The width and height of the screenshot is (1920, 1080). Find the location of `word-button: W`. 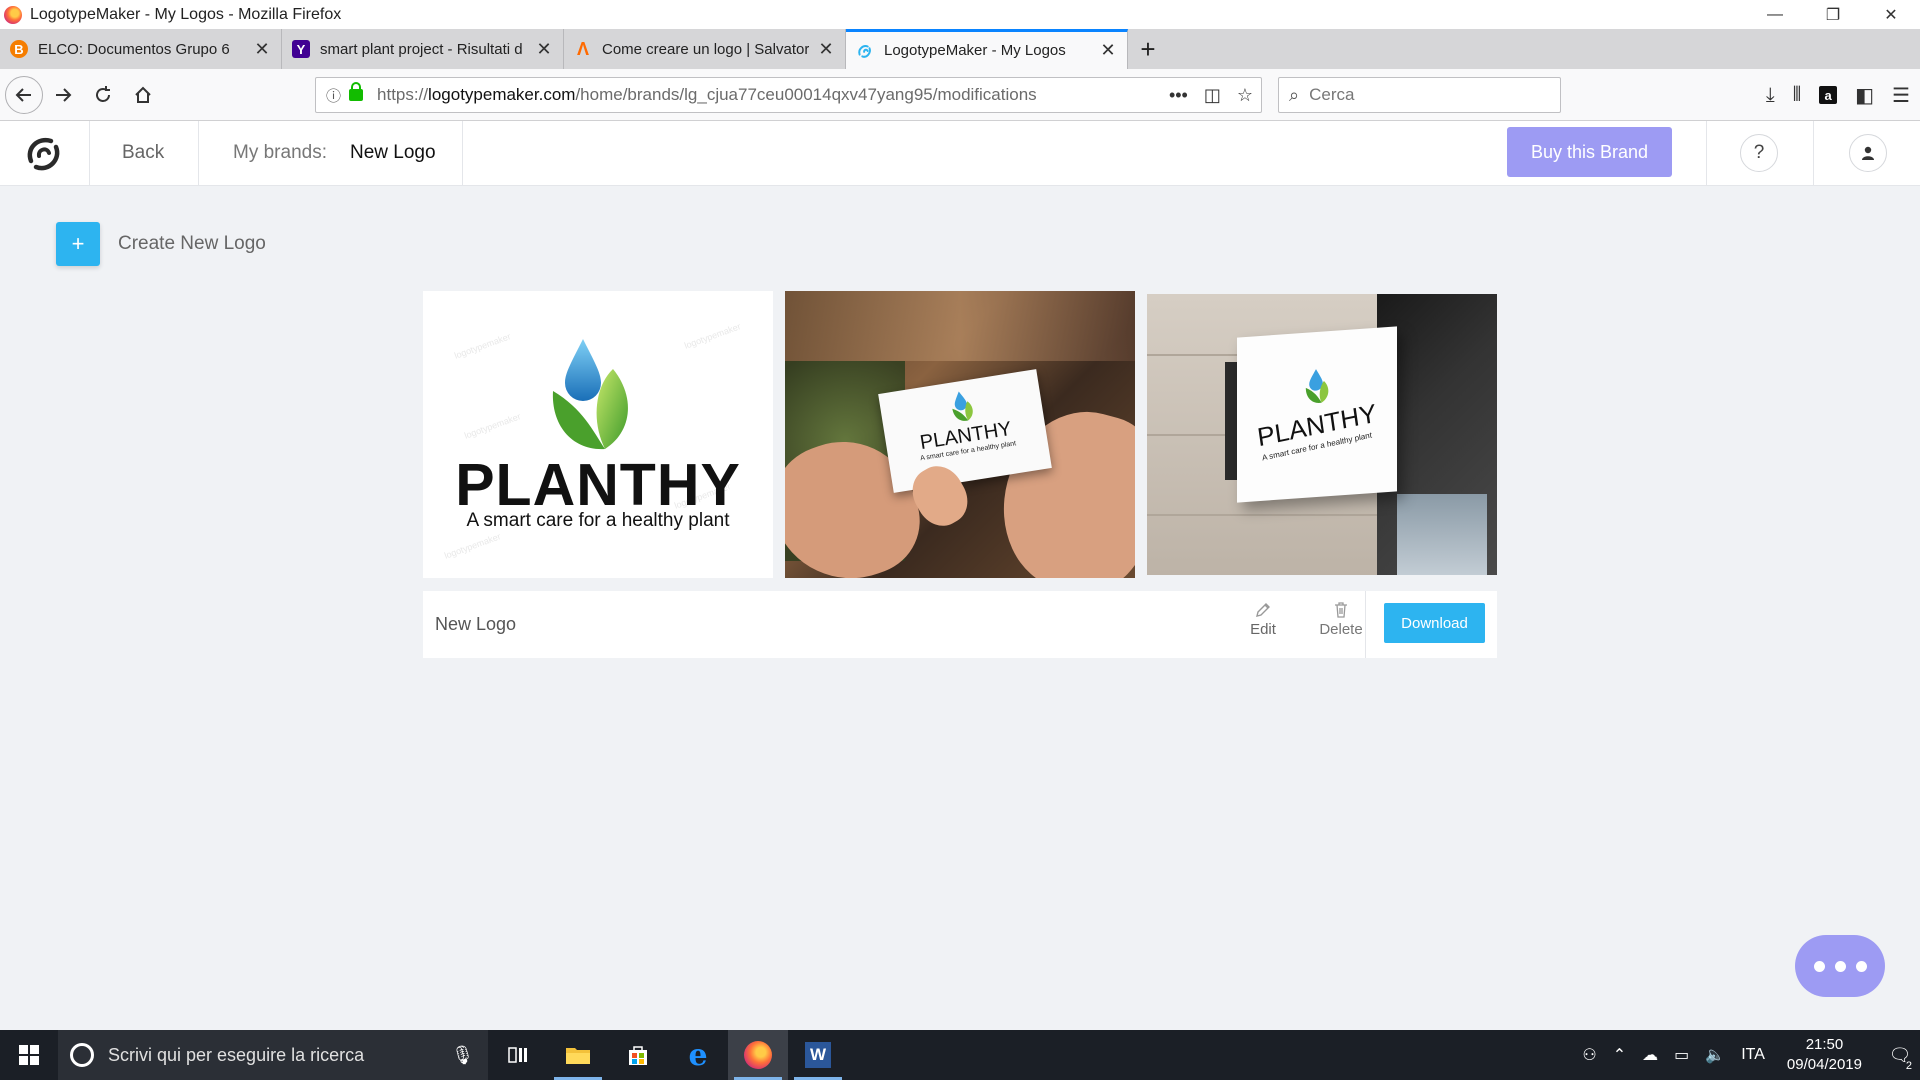

word-button: W is located at coordinates (818, 1055).